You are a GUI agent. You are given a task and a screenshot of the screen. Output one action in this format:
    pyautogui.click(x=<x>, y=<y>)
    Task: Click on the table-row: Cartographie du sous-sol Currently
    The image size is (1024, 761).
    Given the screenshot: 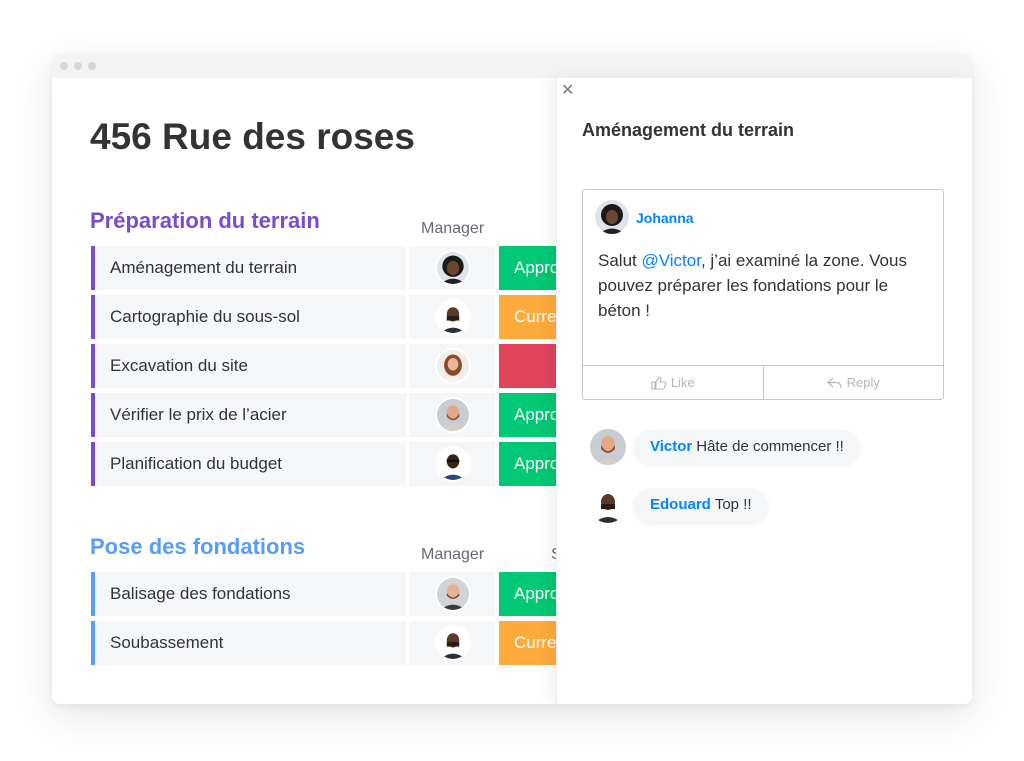 What is the action you would take?
    pyautogui.click(x=324, y=317)
    